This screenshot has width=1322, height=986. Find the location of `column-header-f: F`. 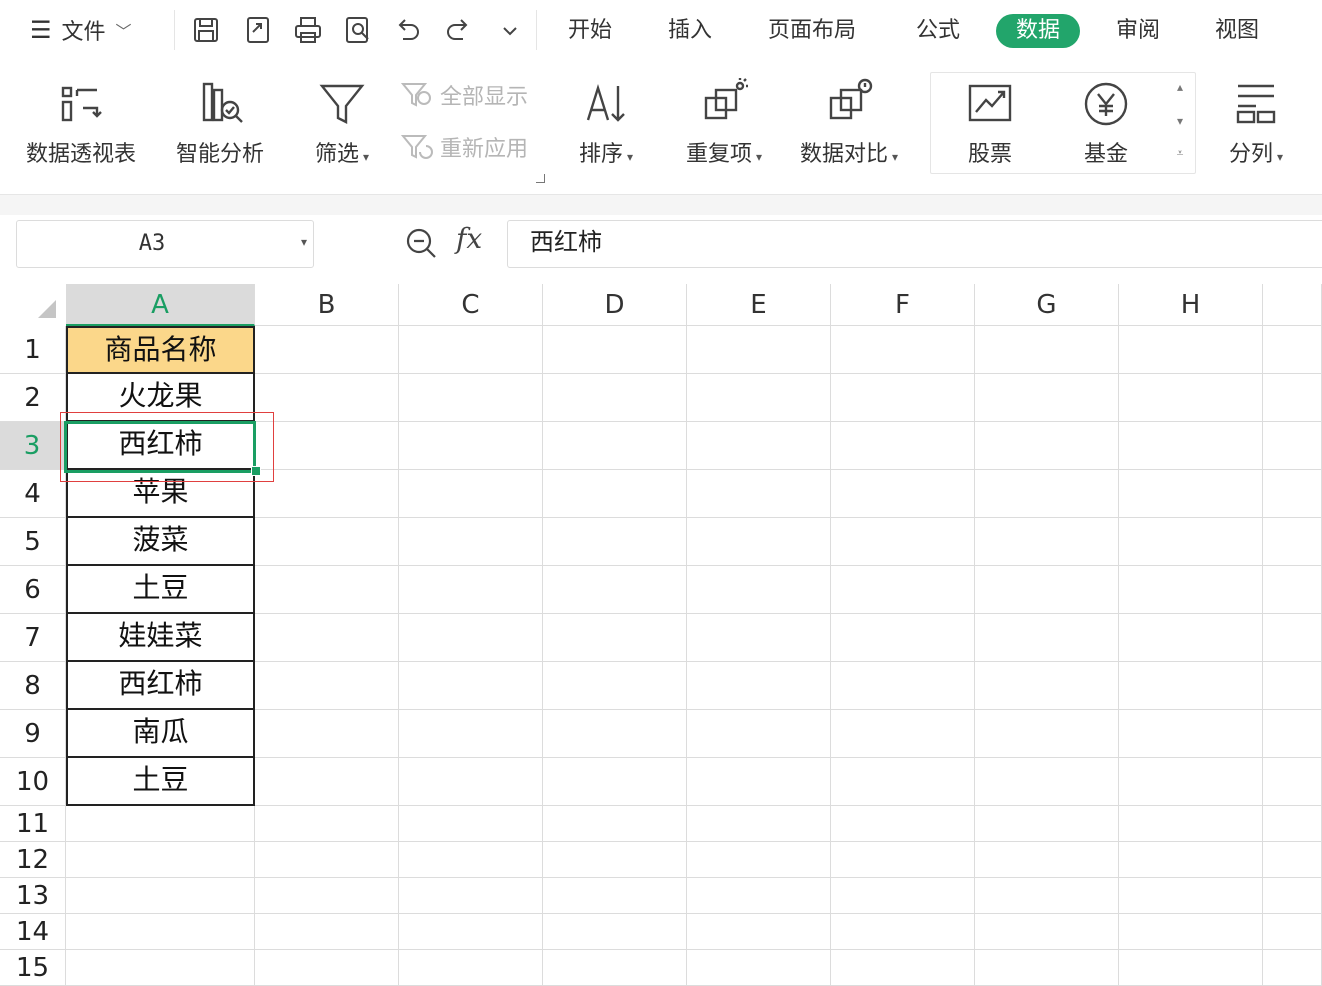

column-header-f: F is located at coordinates (903, 305).